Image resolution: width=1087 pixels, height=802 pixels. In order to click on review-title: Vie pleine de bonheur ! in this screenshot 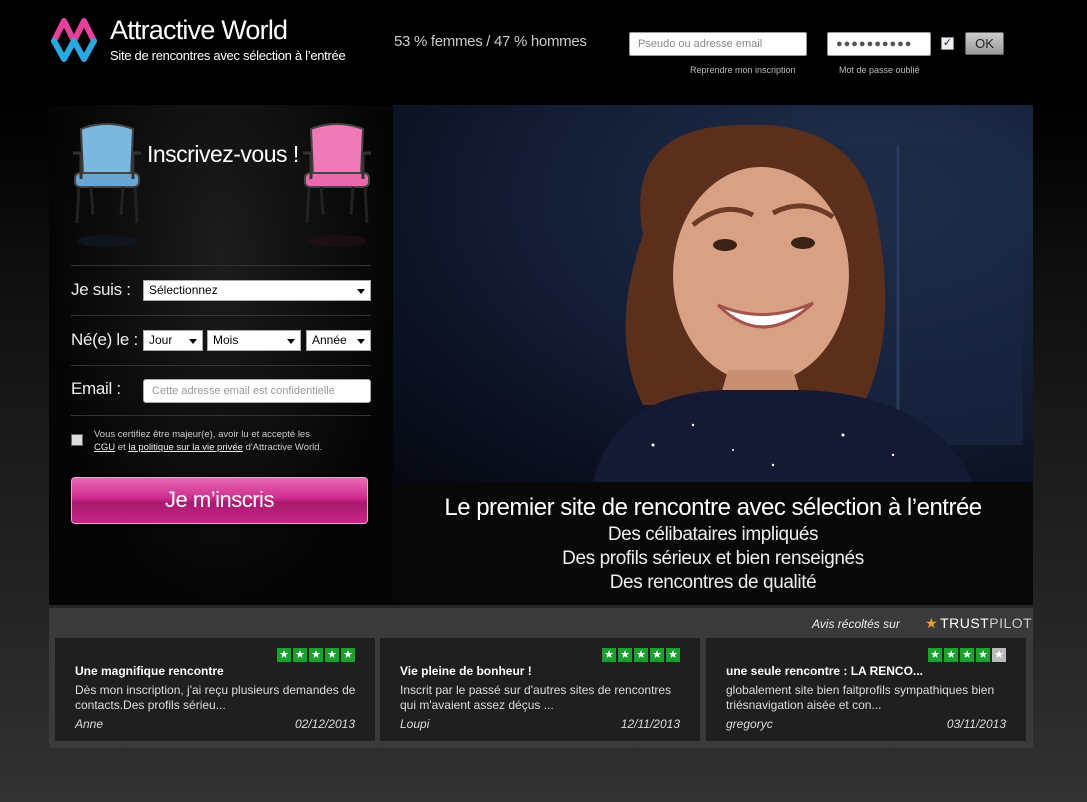, I will do `click(466, 671)`.